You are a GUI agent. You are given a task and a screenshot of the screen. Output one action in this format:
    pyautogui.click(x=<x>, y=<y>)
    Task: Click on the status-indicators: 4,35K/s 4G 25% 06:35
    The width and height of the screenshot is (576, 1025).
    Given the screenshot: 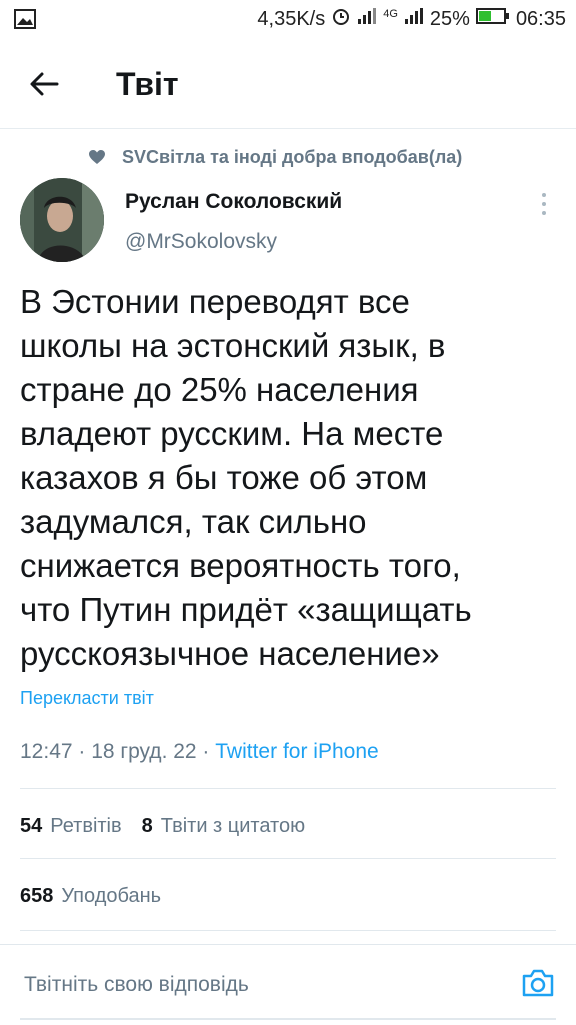 What is the action you would take?
    pyautogui.click(x=411, y=19)
    